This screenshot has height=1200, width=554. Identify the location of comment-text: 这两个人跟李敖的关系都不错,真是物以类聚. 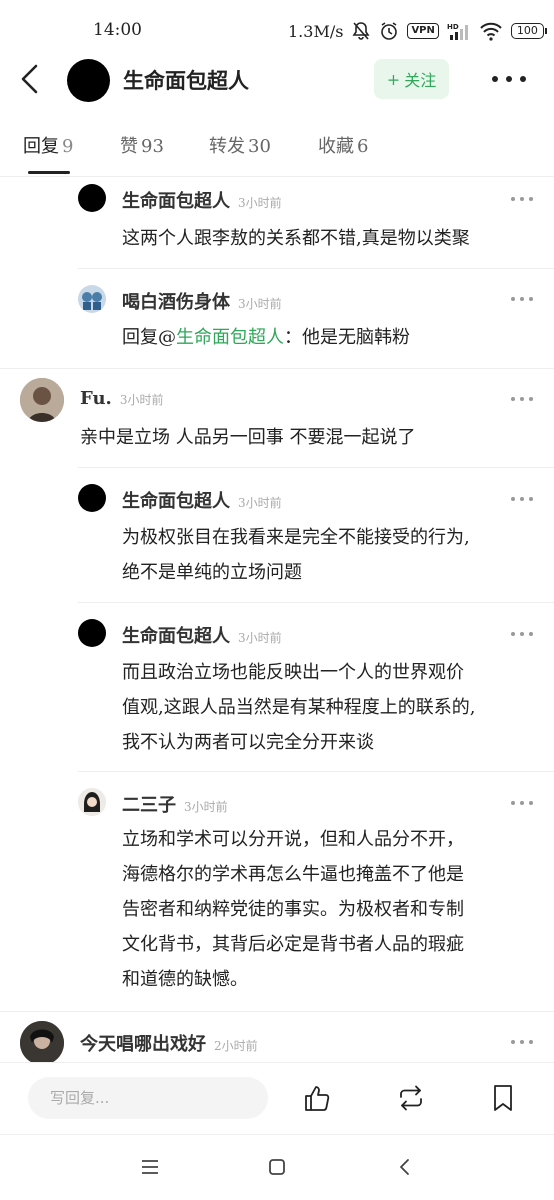
(296, 238).